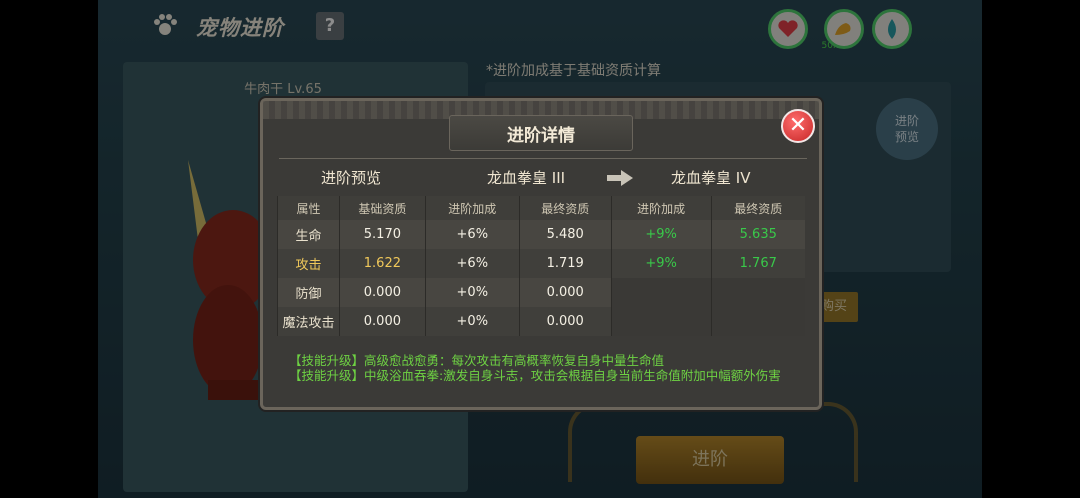  I want to click on help-button: ?, so click(330, 26).